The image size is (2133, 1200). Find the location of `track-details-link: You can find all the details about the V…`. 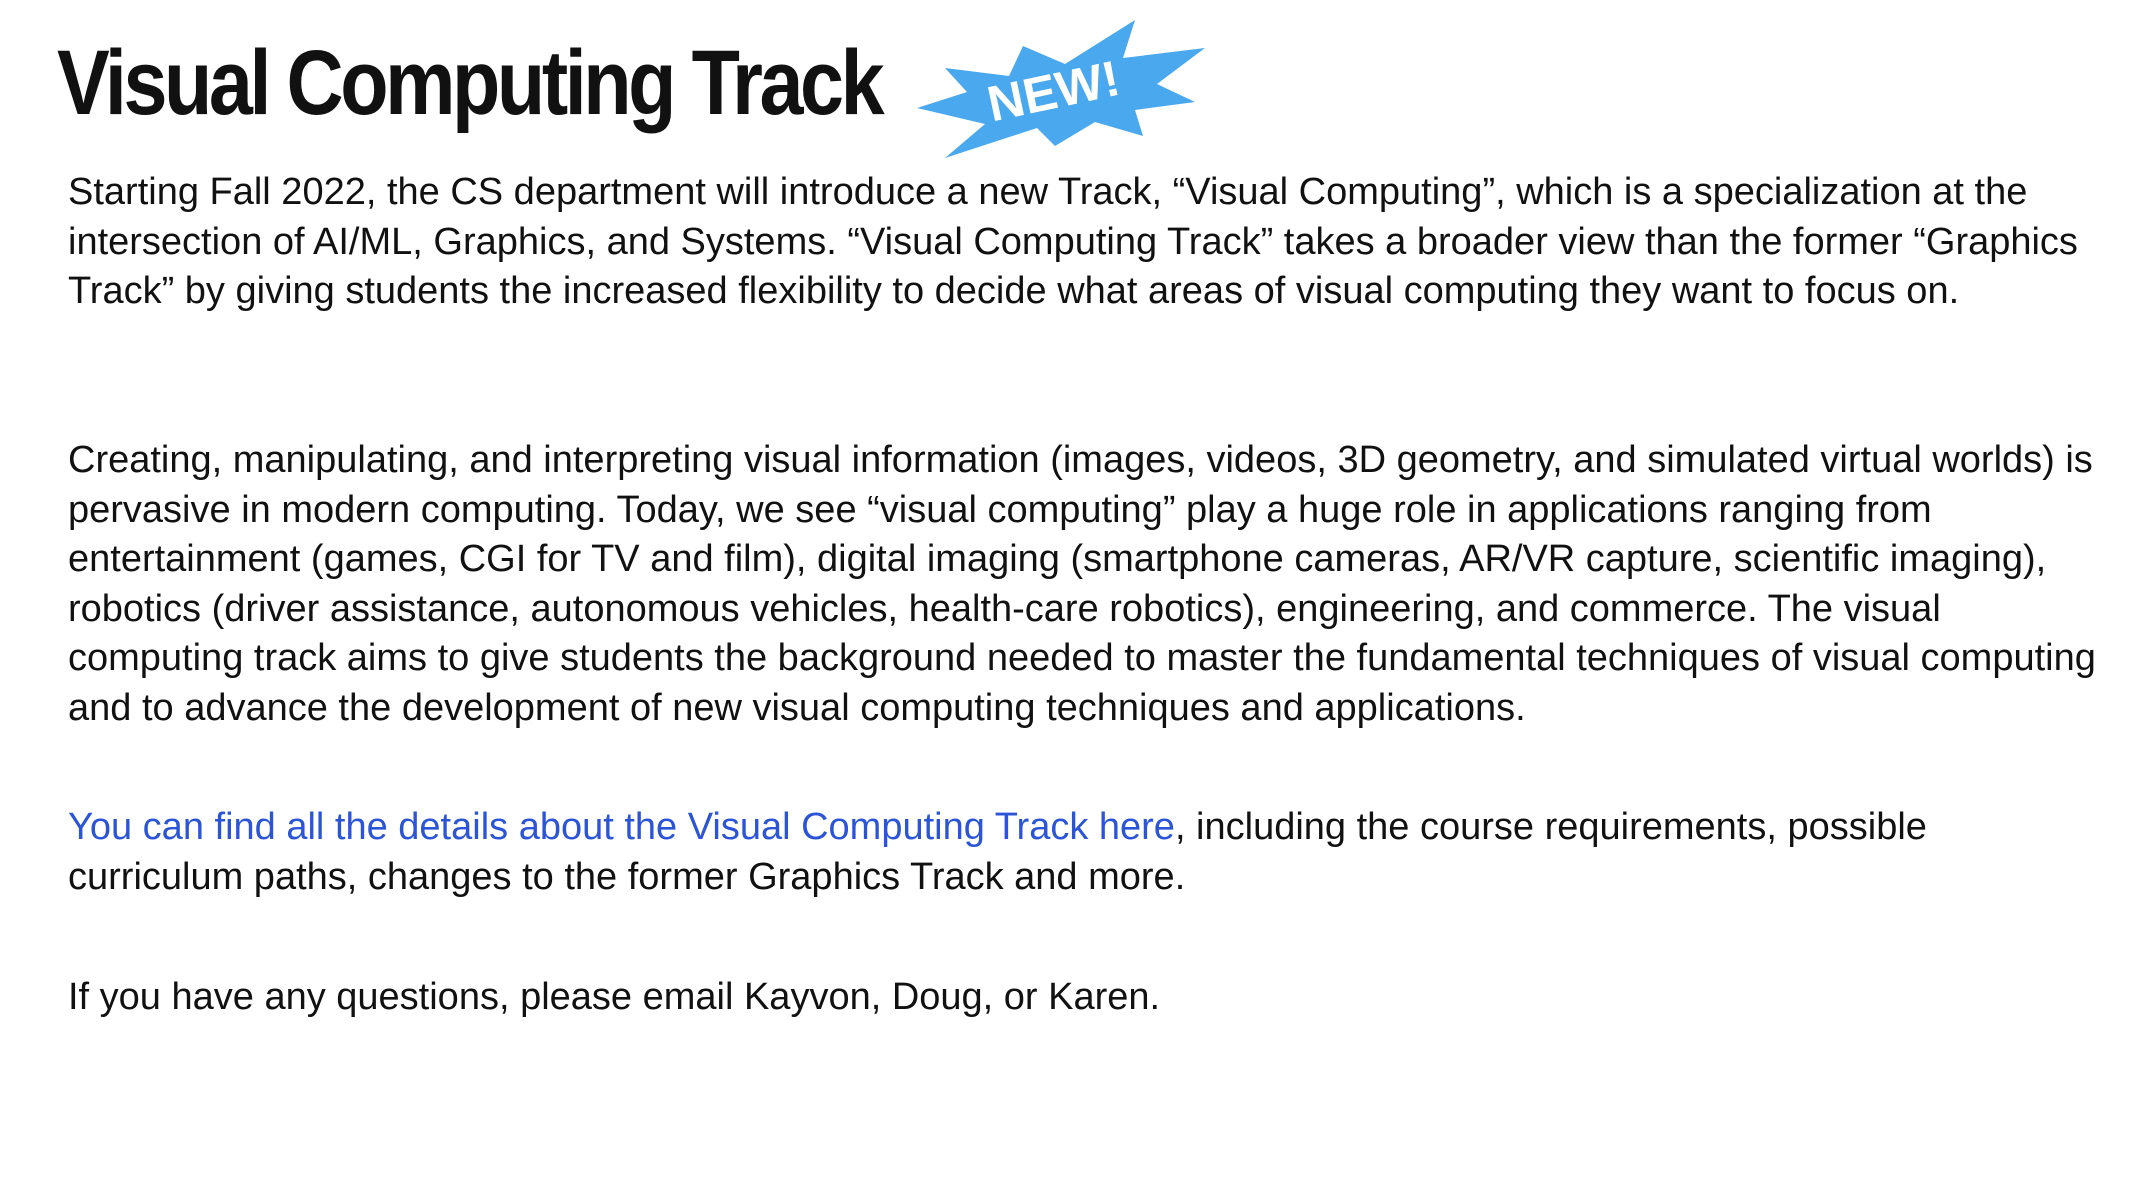

track-details-link: You can find all the details about the V… is located at coordinates (621, 827).